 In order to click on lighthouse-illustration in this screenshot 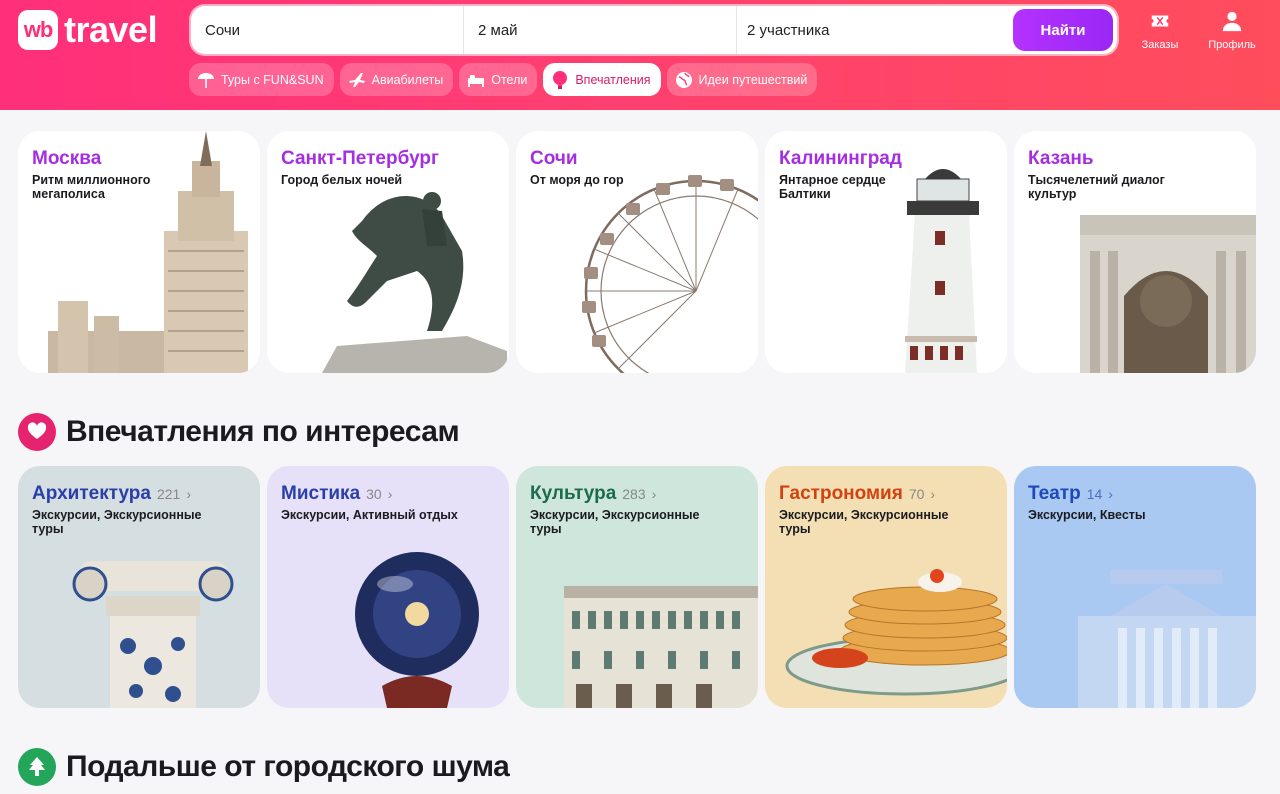, I will do `click(942, 271)`.